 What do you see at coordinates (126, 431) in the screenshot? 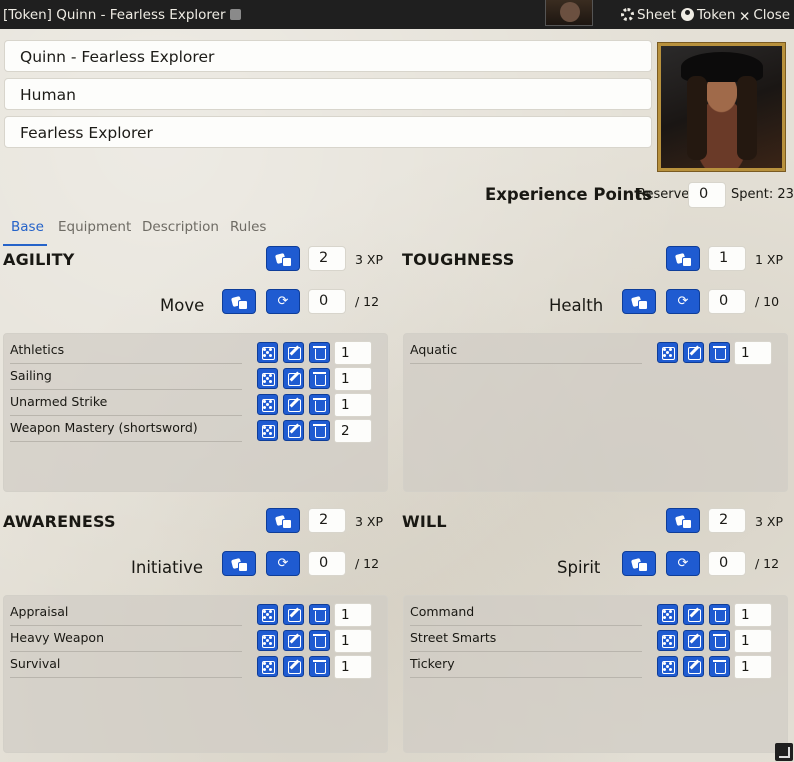
I see `skill-name: Weapon Mastery (shortsword)` at bounding box center [126, 431].